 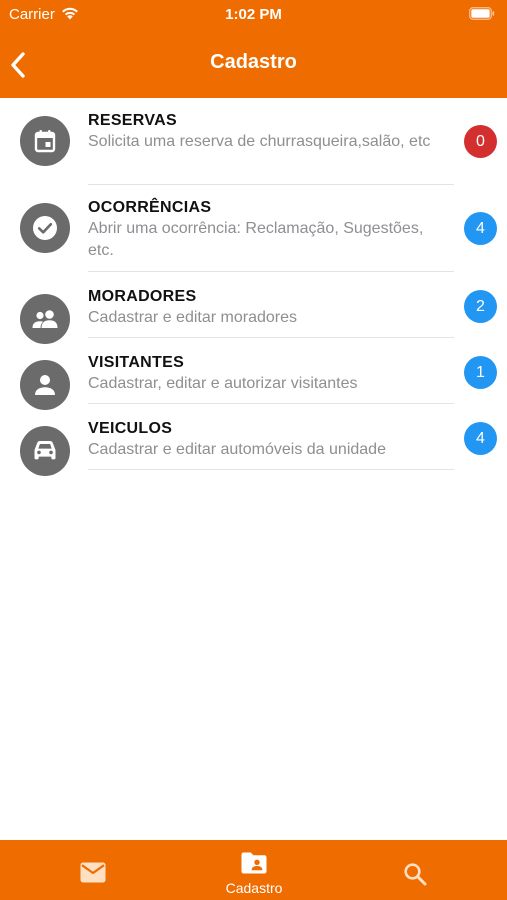 I want to click on page-title: Cadastro, so click(x=253, y=62).